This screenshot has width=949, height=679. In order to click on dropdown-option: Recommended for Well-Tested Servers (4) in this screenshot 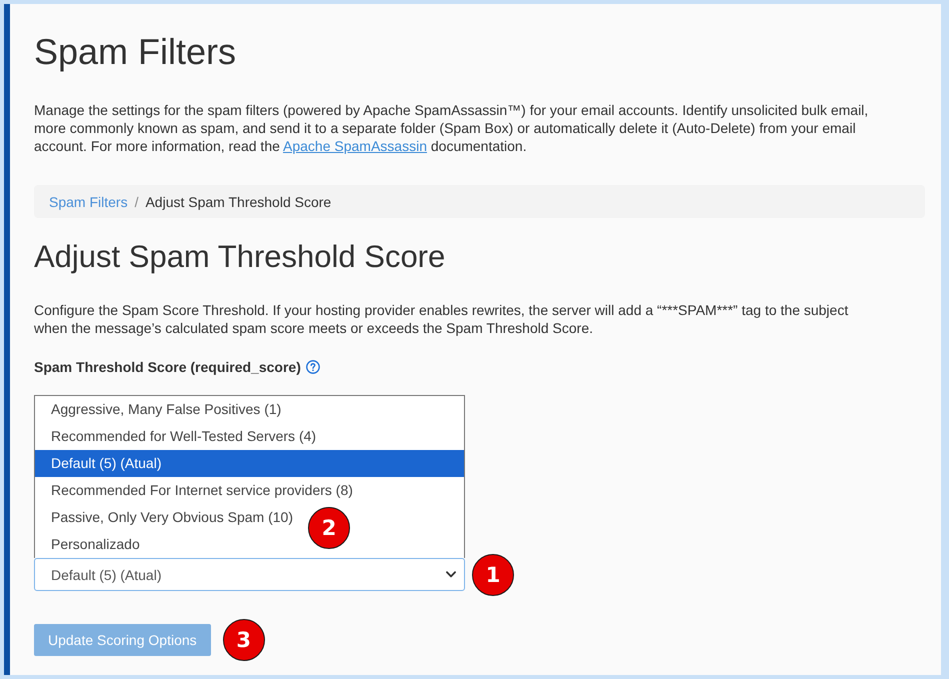, I will do `click(175, 436)`.